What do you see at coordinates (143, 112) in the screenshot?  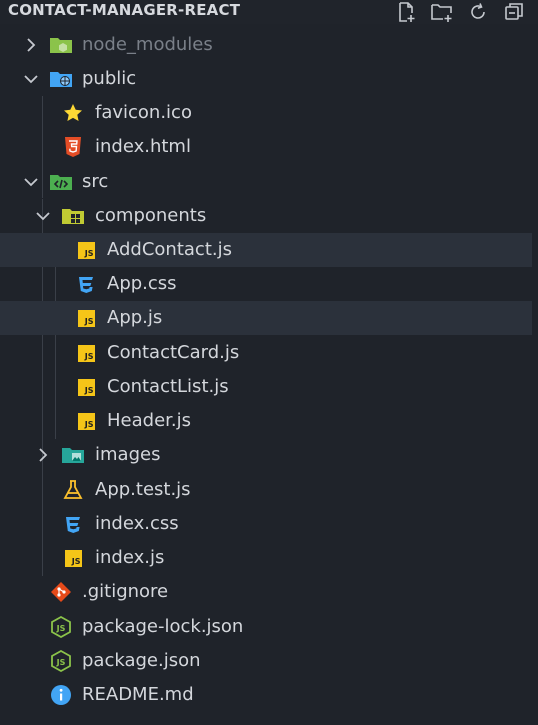 I see `tree-item-label: favicon.ico` at bounding box center [143, 112].